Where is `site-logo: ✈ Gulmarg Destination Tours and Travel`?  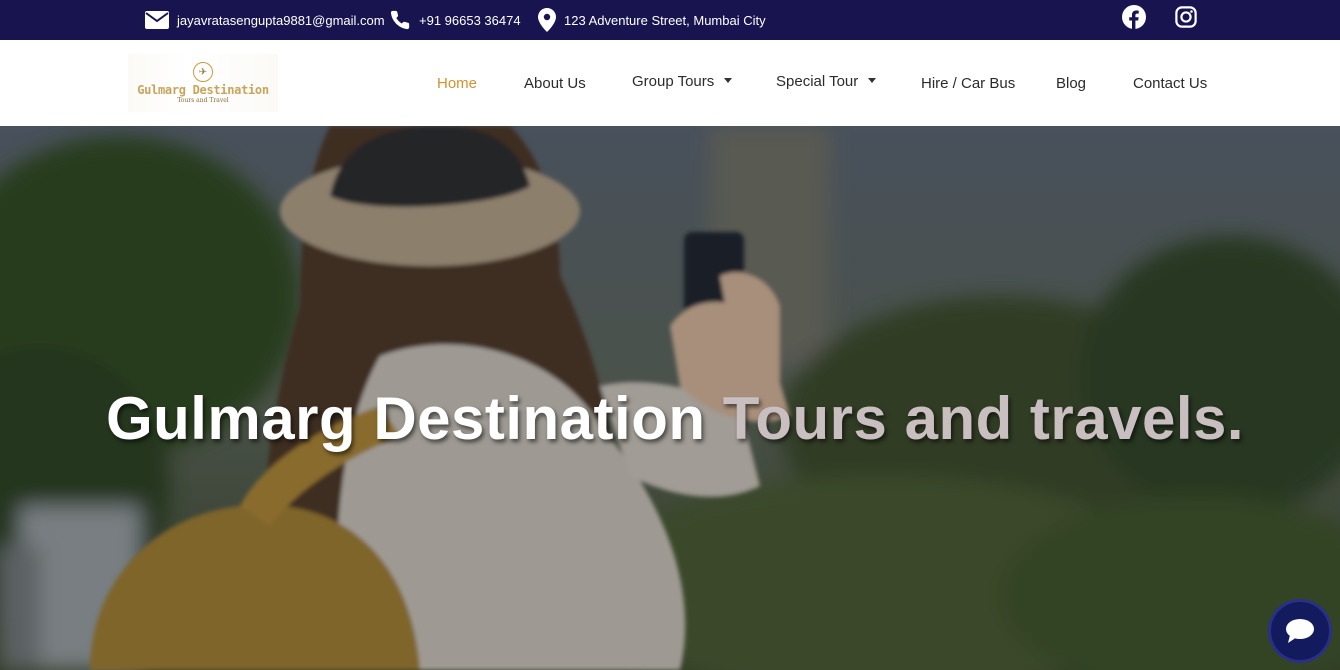
site-logo: ✈ Gulmarg Destination Tours and Travel is located at coordinates (203, 83).